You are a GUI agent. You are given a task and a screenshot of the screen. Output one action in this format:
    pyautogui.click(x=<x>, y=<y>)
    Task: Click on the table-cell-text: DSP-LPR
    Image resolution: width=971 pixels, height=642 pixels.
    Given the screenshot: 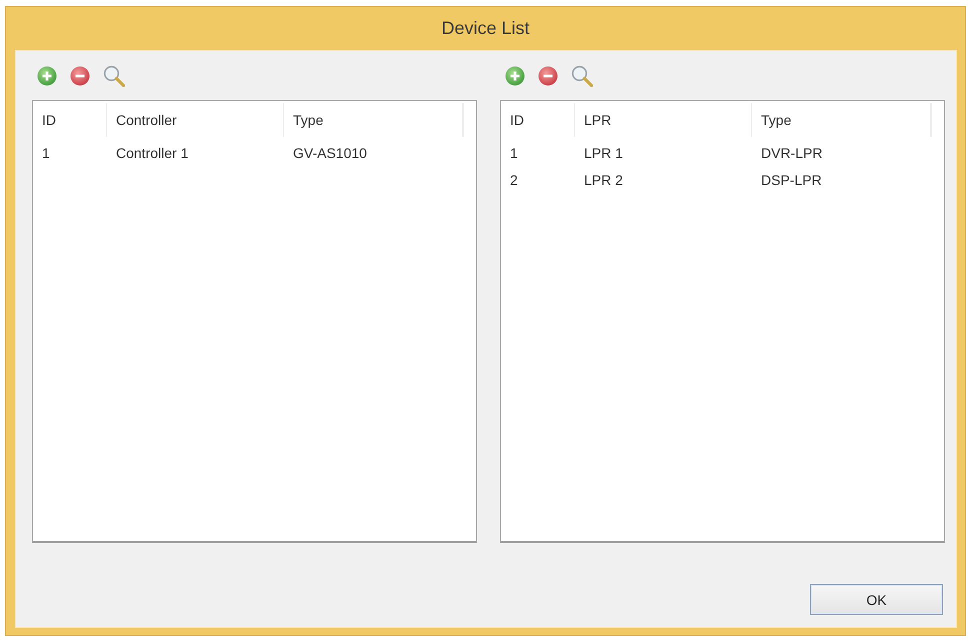 What is the action you would take?
    pyautogui.click(x=791, y=180)
    